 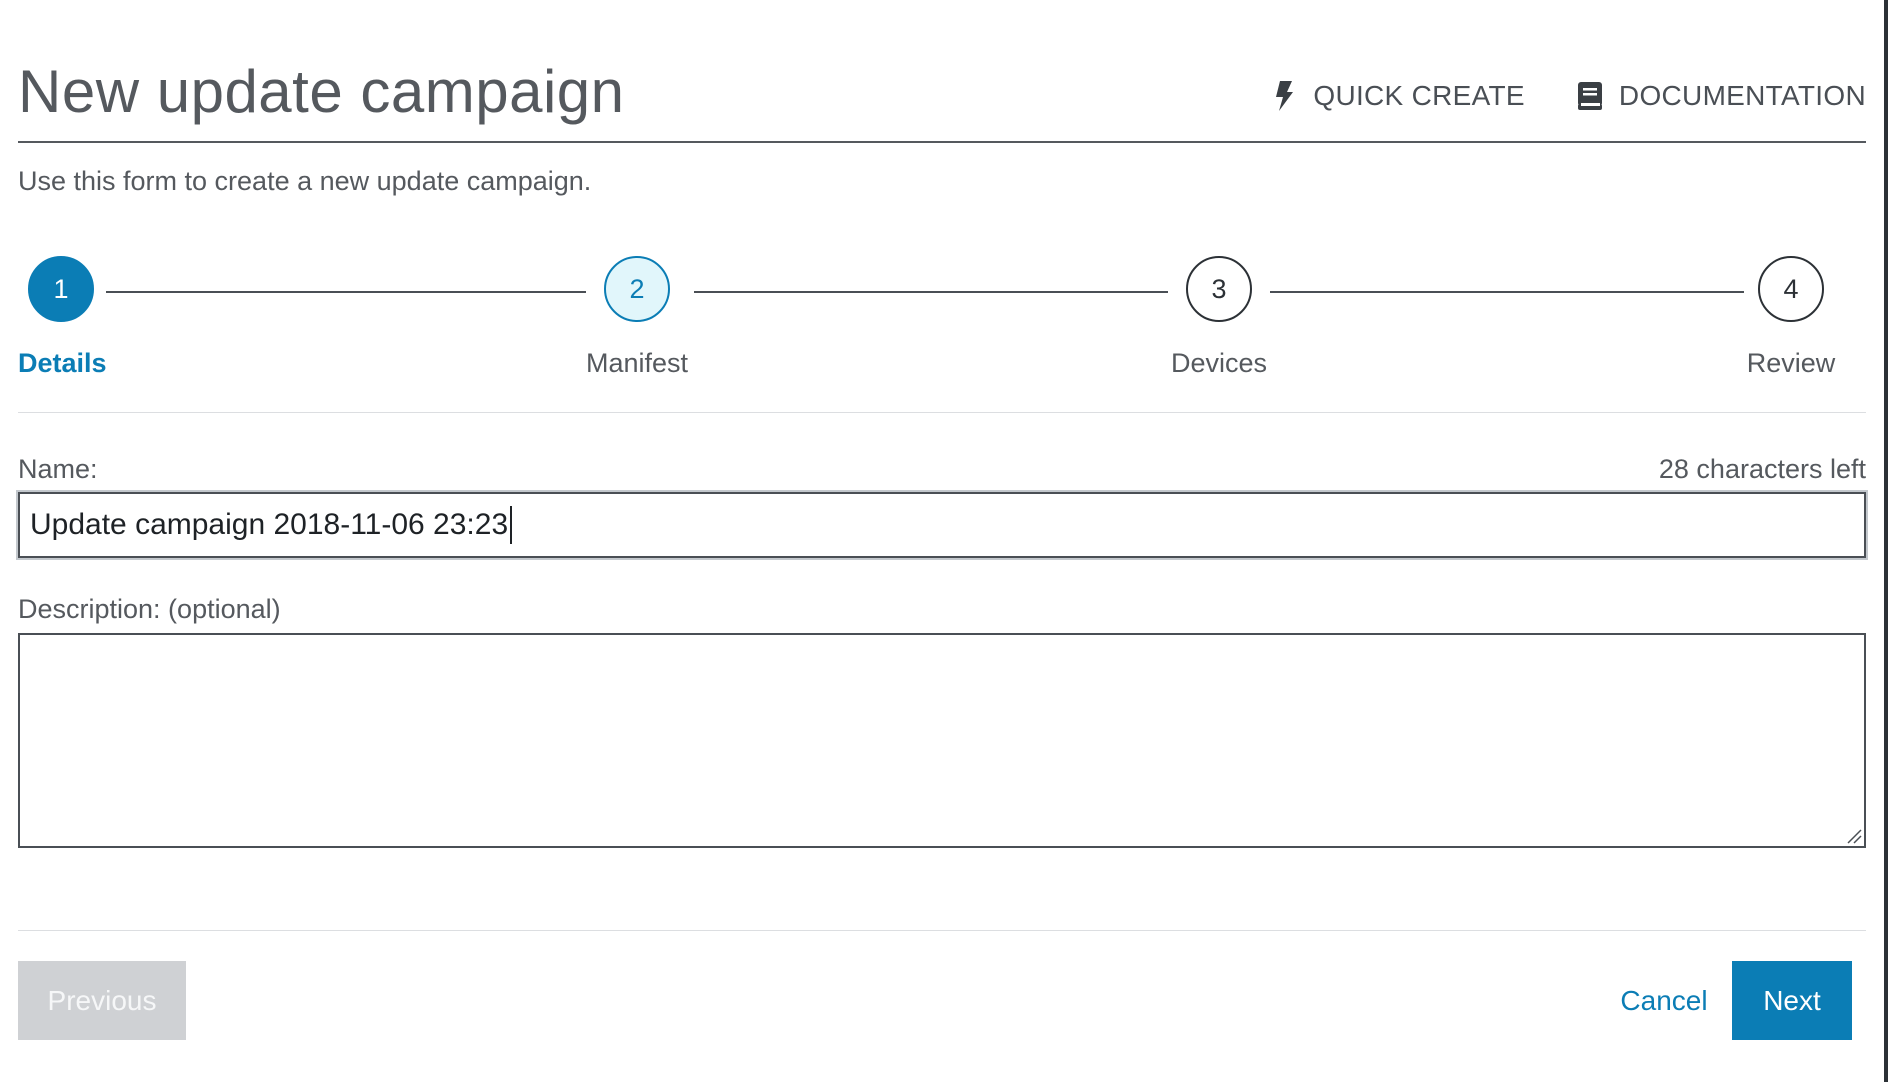 I want to click on header-actions: QUICK CREATE DOCUMENTATION, so click(x=1567, y=96).